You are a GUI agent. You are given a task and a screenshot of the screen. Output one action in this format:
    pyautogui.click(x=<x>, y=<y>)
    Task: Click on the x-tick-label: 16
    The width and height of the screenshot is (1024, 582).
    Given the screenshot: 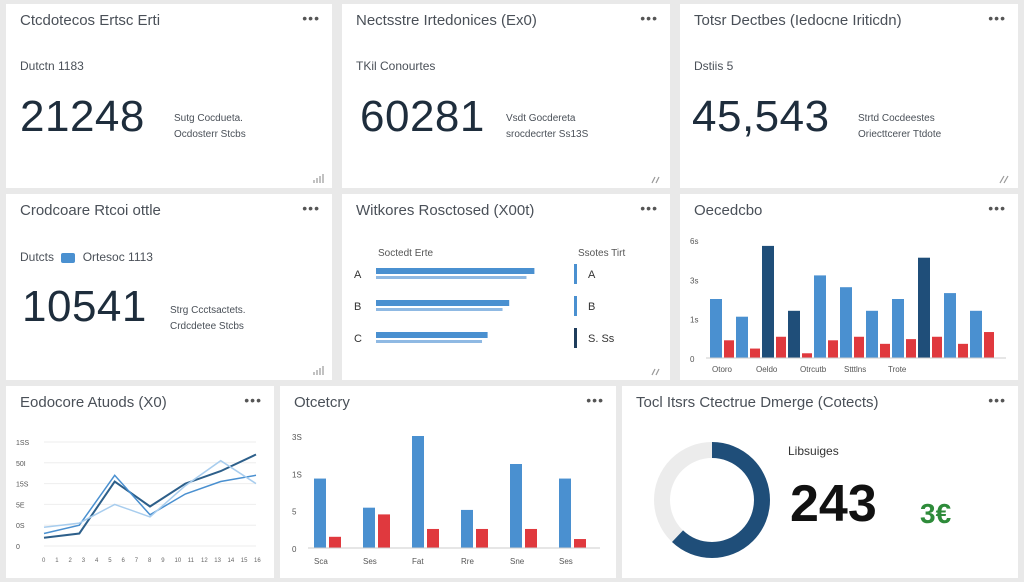 What is the action you would take?
    pyautogui.click(x=257, y=561)
    